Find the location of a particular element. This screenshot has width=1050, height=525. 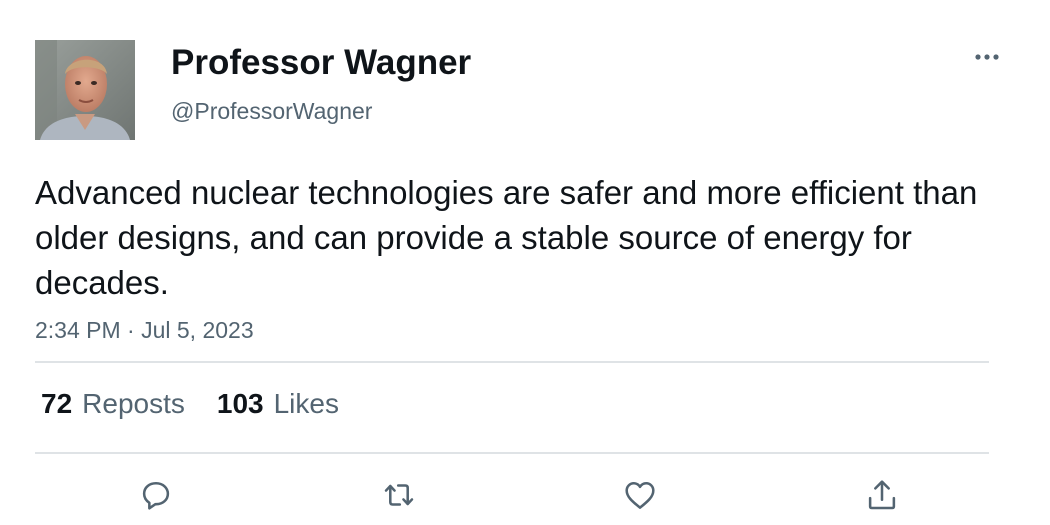

reposts-stat: 72 Reposts is located at coordinates (113, 404).